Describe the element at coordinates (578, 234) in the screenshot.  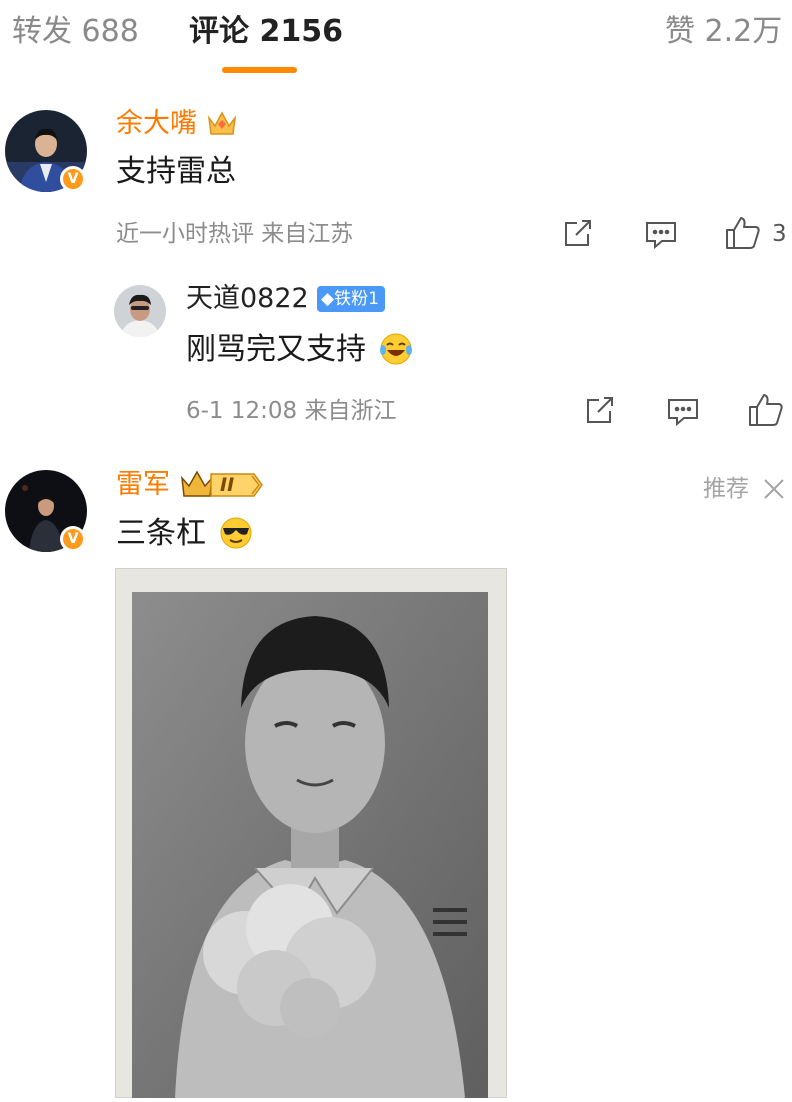
I see `share-icon` at that location.